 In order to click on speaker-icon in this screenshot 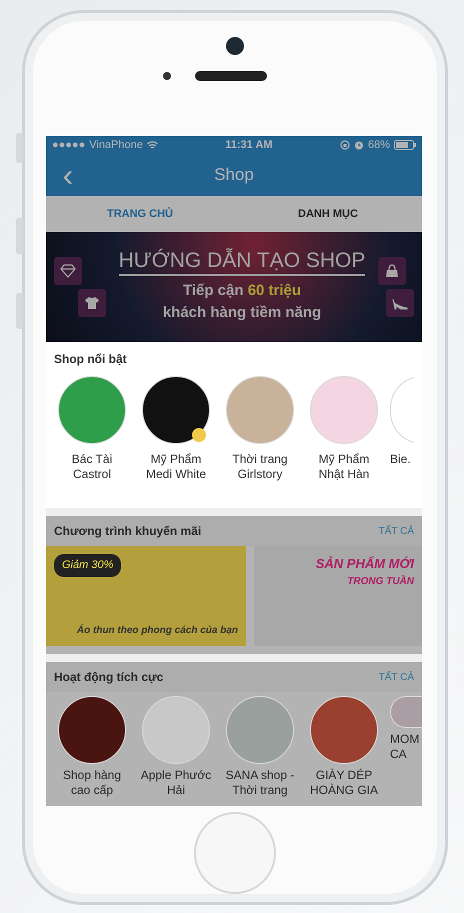, I will do `click(231, 76)`.